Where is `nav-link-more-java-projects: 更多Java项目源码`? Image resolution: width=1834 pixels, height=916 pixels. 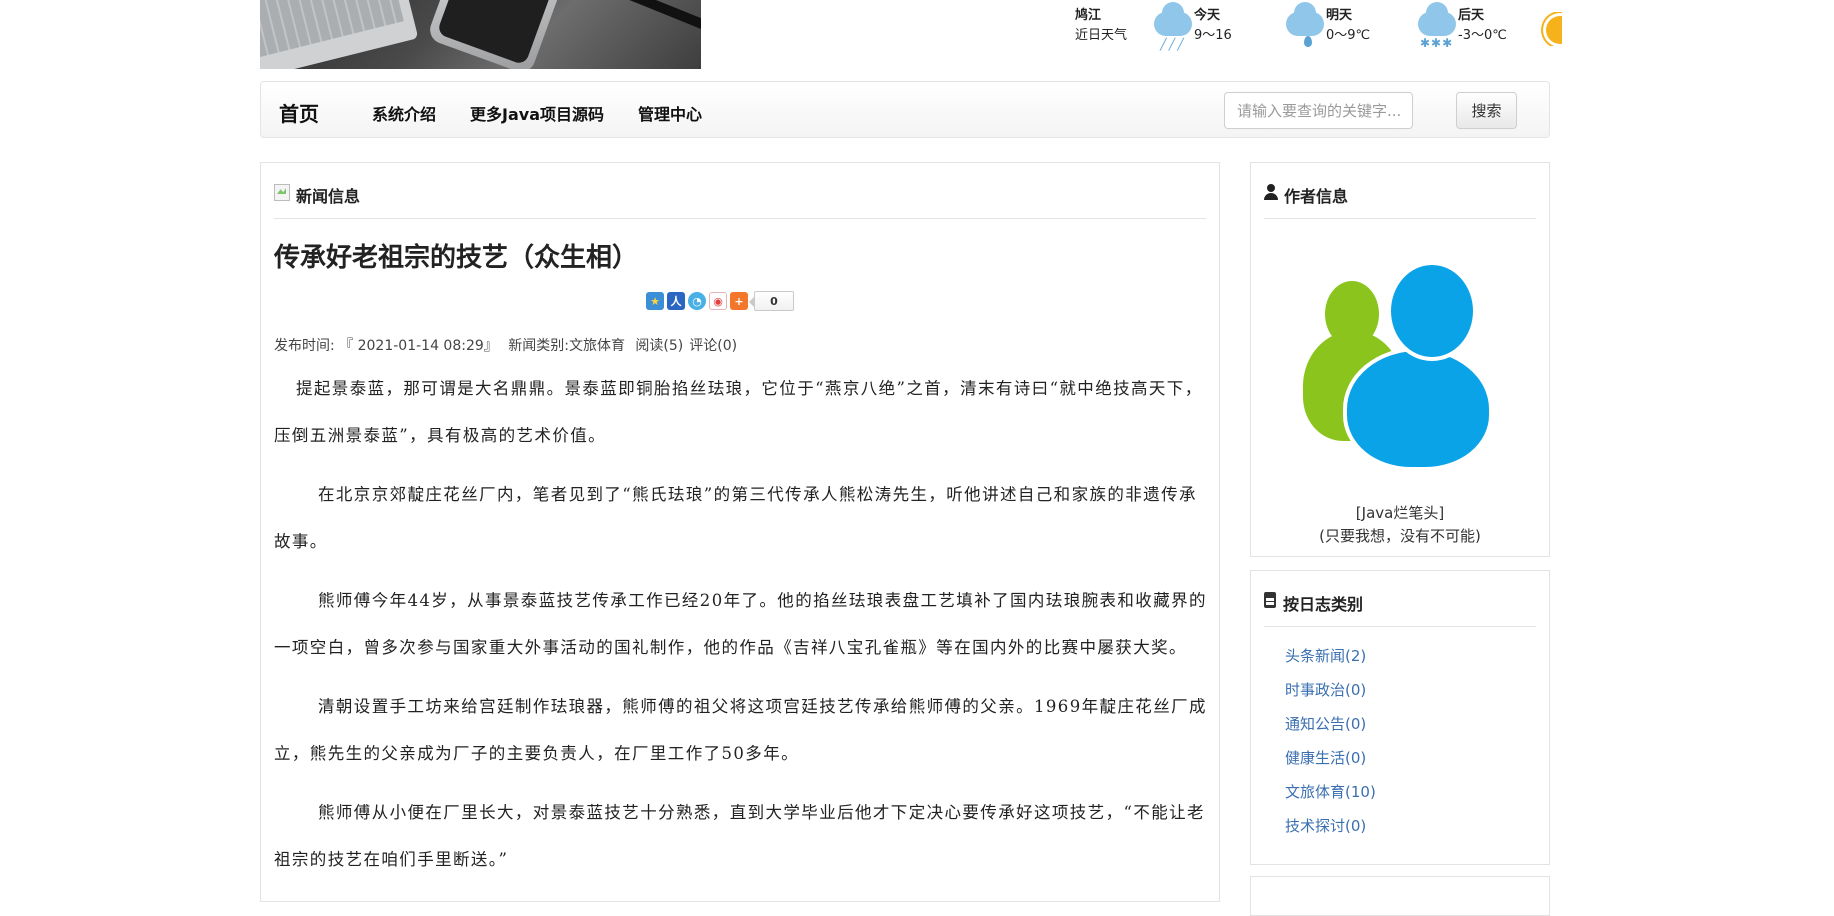
nav-link-more-java-projects: 更多Java项目源码 is located at coordinates (537, 113).